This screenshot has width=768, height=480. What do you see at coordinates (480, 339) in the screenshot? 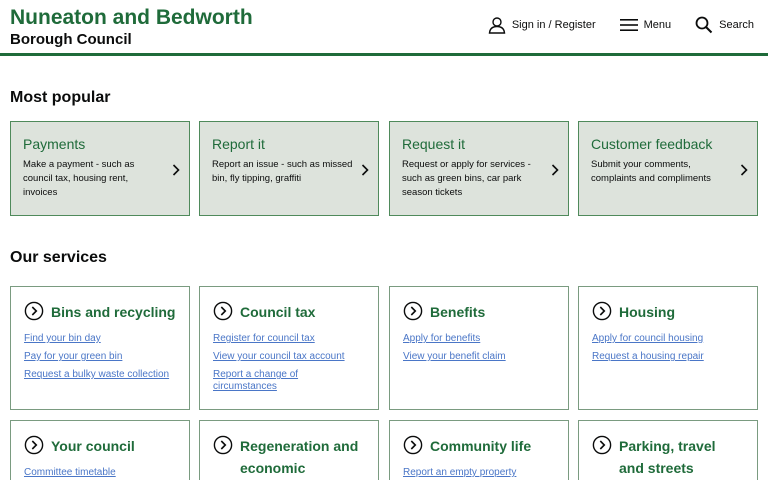
I see `service-link: Apply for benefits` at bounding box center [480, 339].